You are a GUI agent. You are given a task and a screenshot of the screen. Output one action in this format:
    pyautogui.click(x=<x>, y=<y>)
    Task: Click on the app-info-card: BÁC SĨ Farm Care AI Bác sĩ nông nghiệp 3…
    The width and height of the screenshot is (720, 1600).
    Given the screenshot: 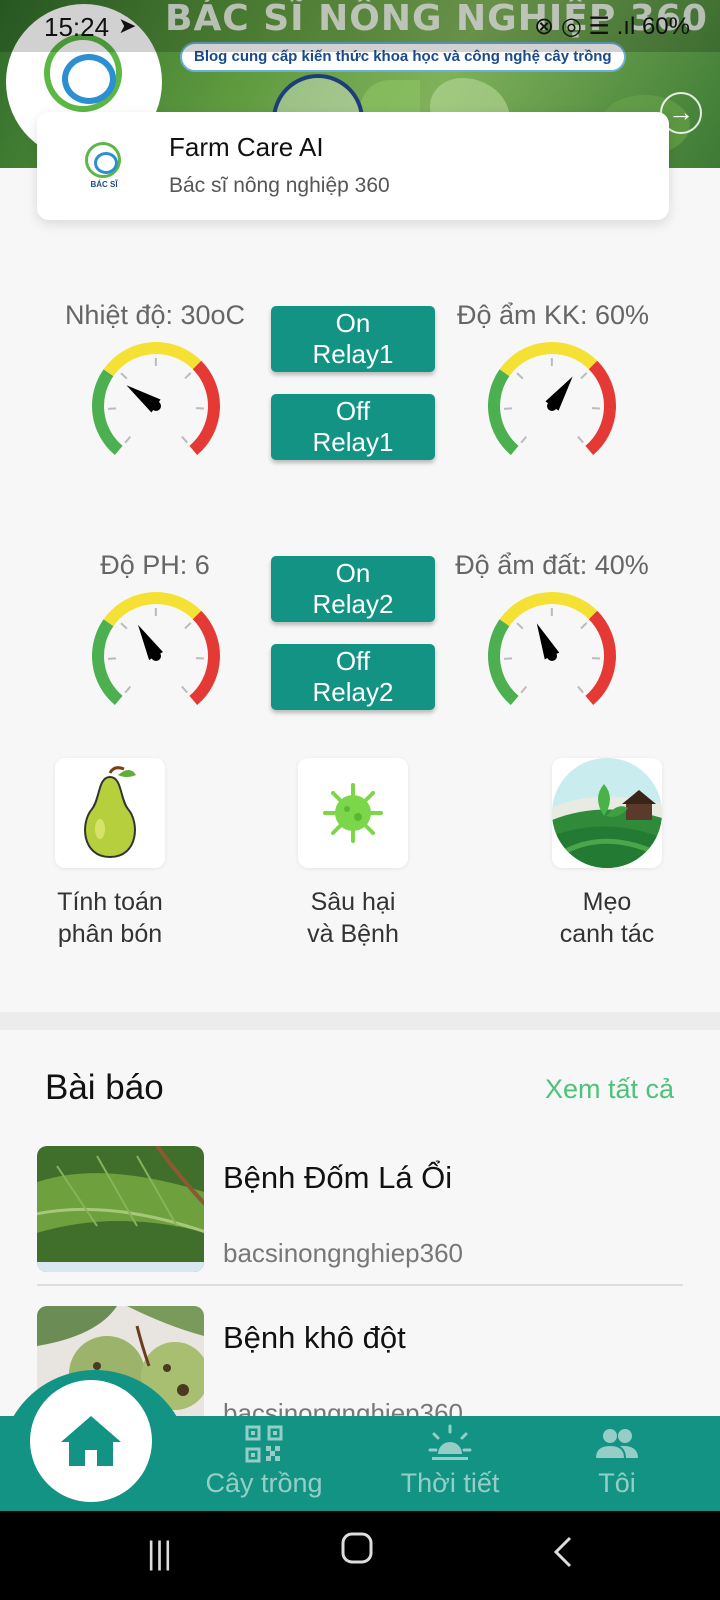 What is the action you would take?
    pyautogui.click(x=353, y=166)
    